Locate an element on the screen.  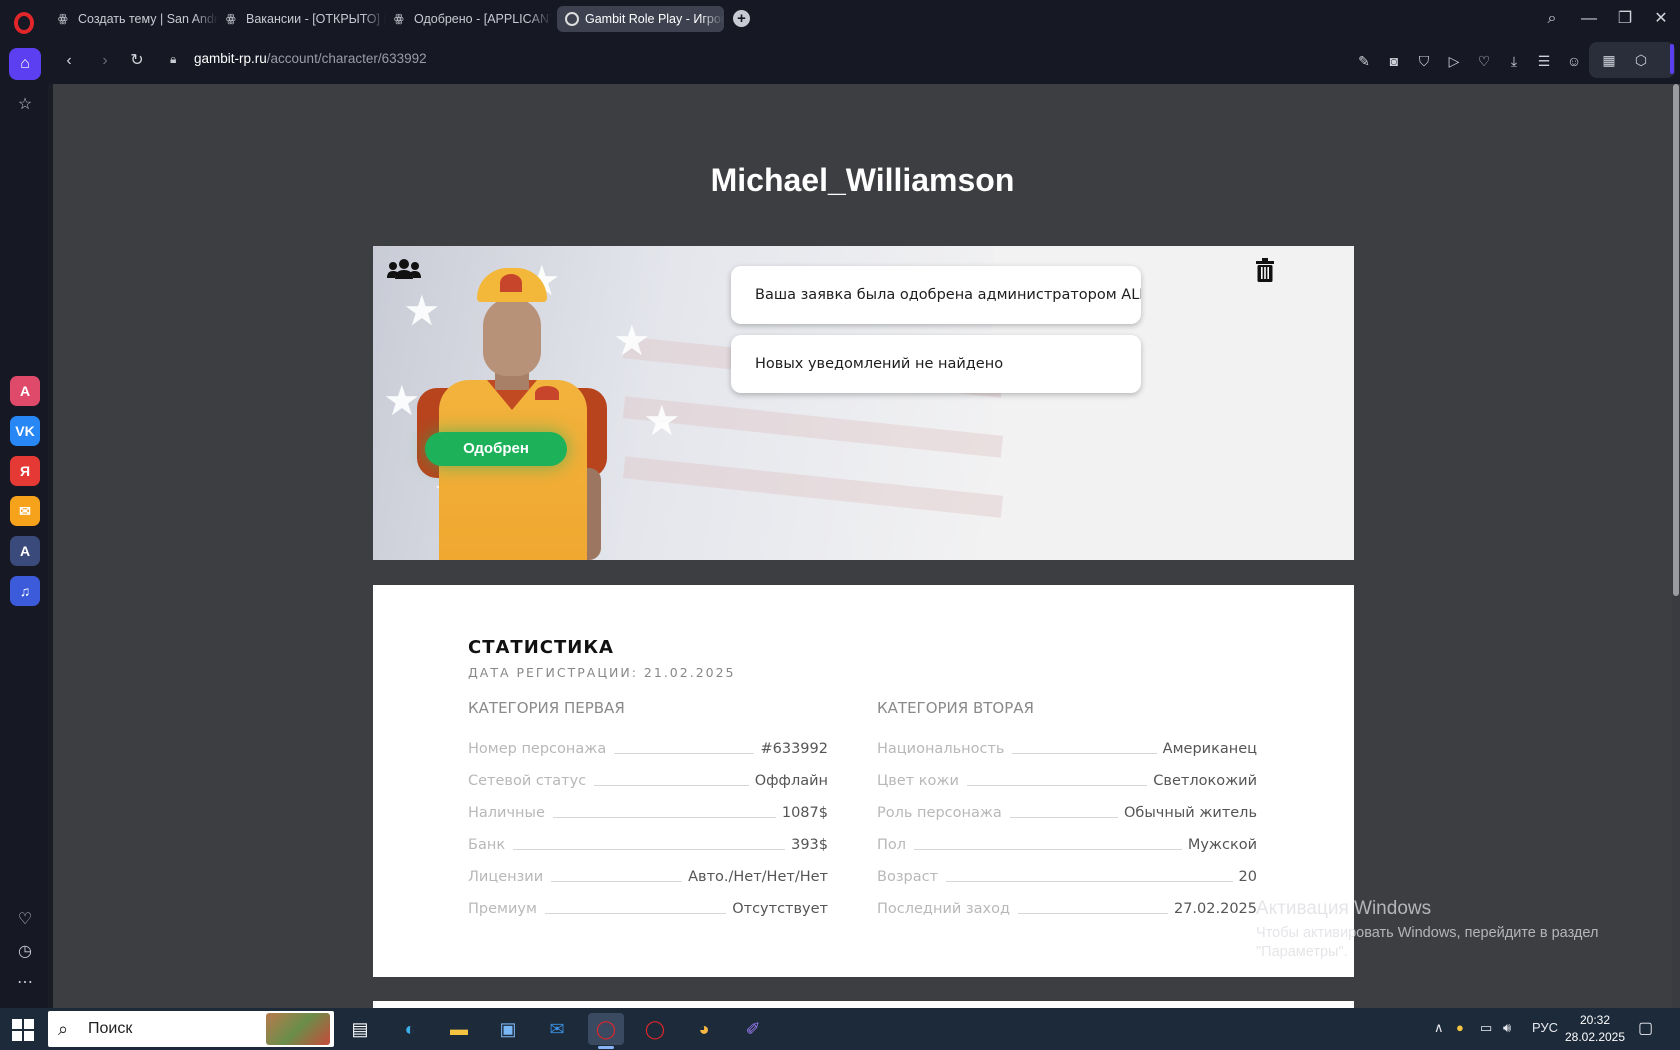
clock: 20:32 28.02.2025 is located at coordinates (1595, 1029).